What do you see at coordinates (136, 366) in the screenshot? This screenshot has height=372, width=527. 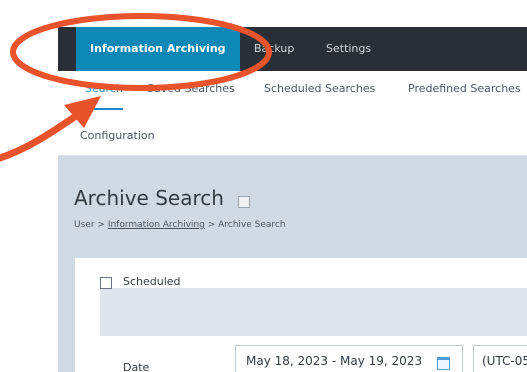 I see `date-label: Date` at bounding box center [136, 366].